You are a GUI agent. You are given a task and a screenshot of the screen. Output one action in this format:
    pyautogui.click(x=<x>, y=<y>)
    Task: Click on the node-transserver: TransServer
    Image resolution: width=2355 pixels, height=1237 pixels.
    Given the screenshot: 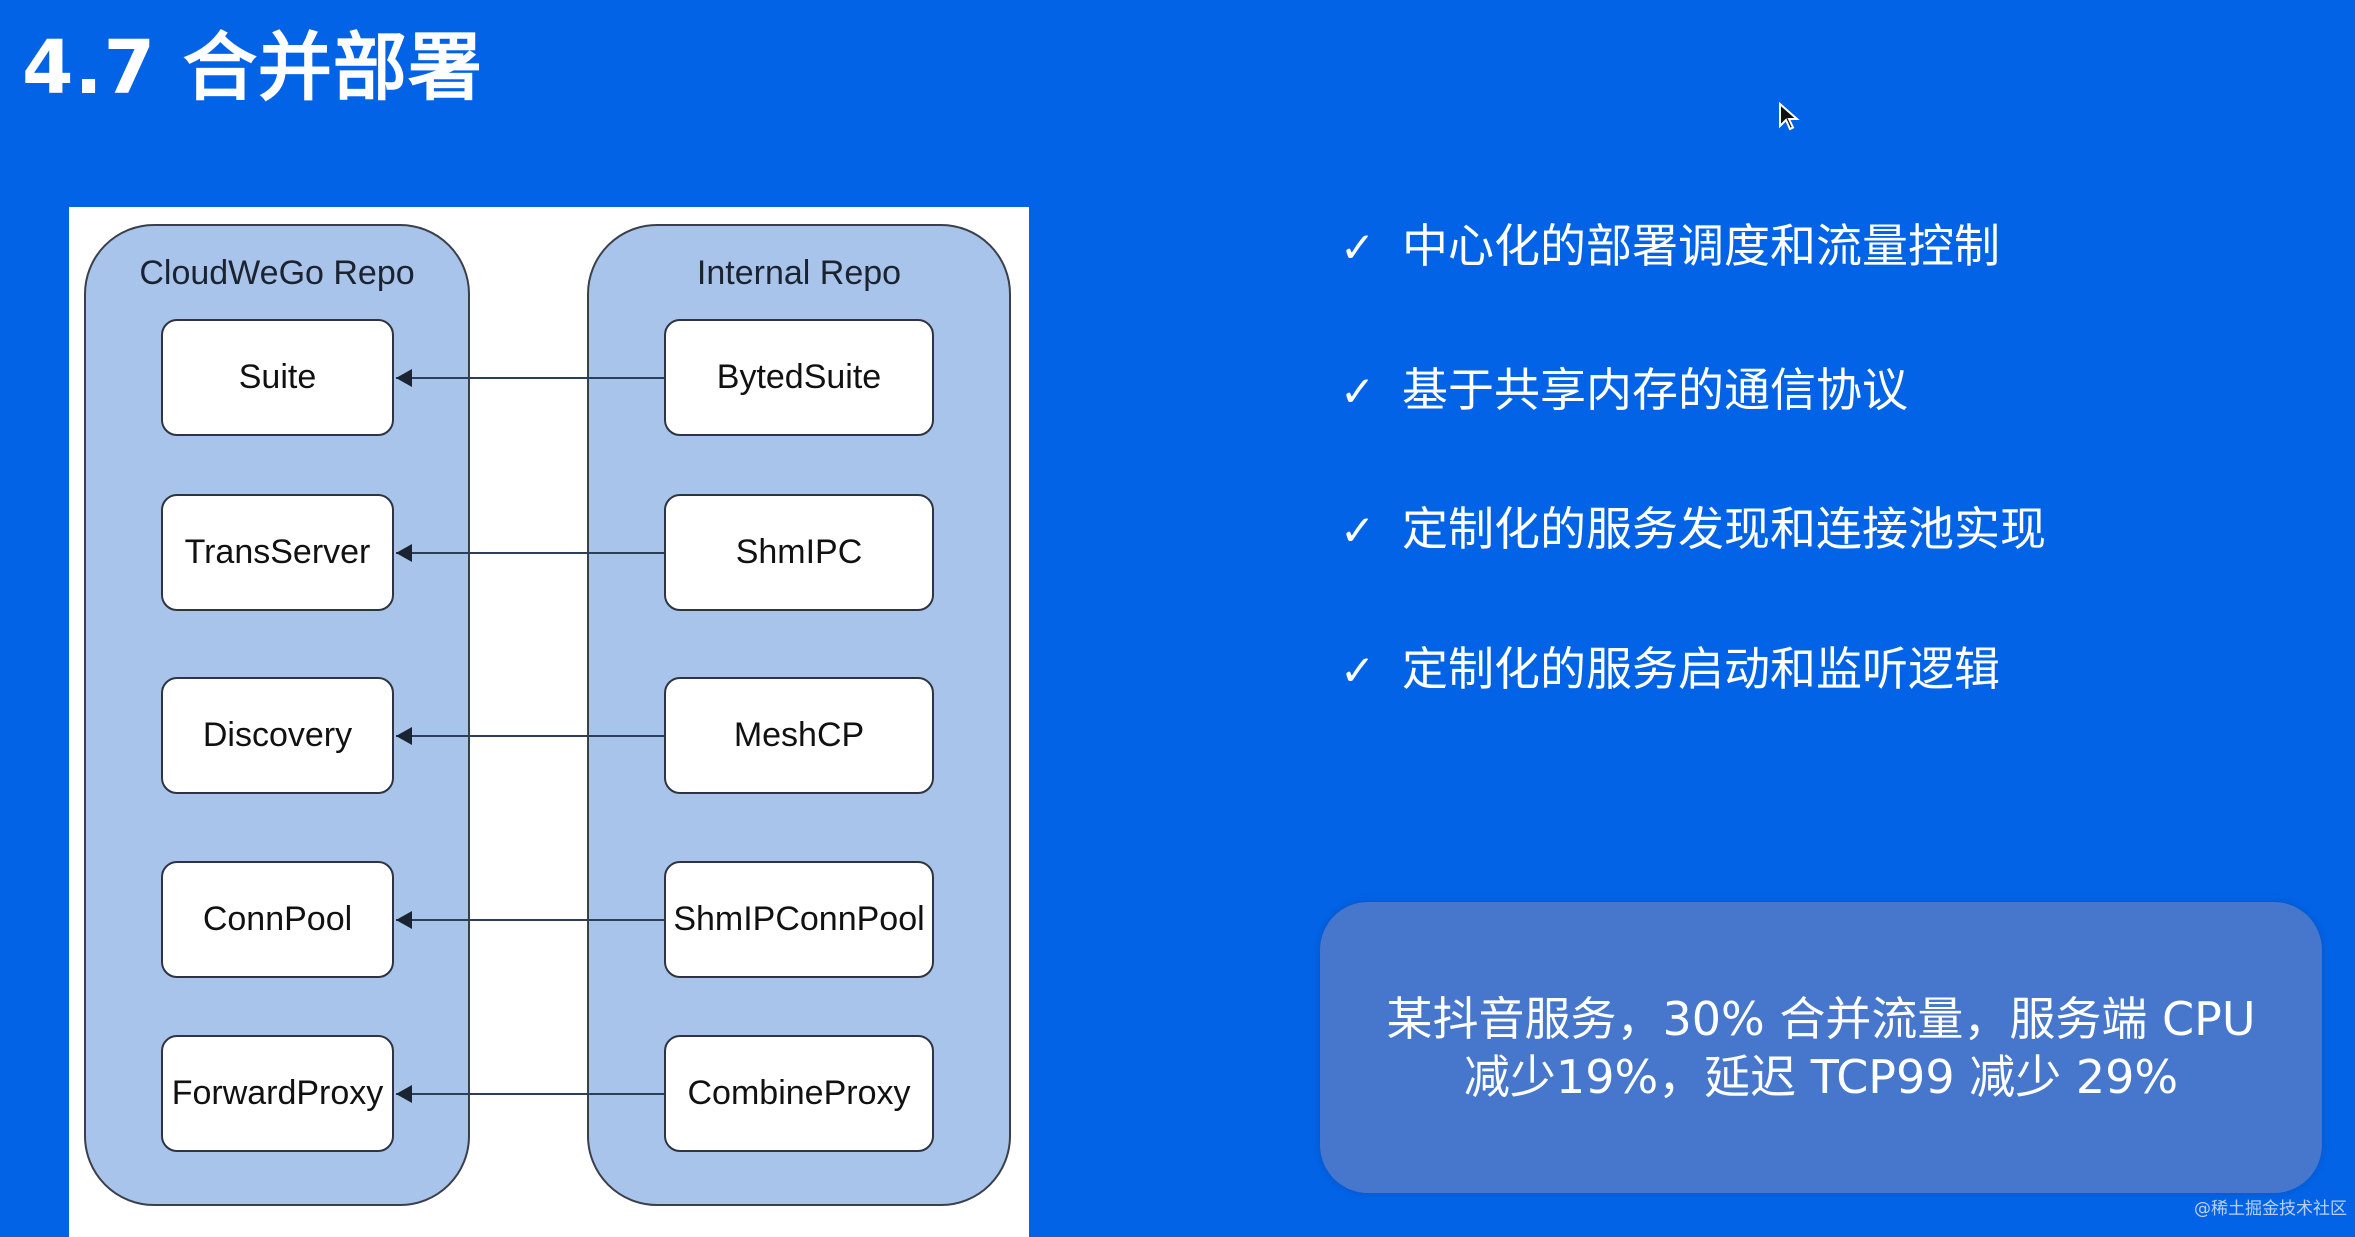 What is the action you would take?
    pyautogui.click(x=277, y=552)
    